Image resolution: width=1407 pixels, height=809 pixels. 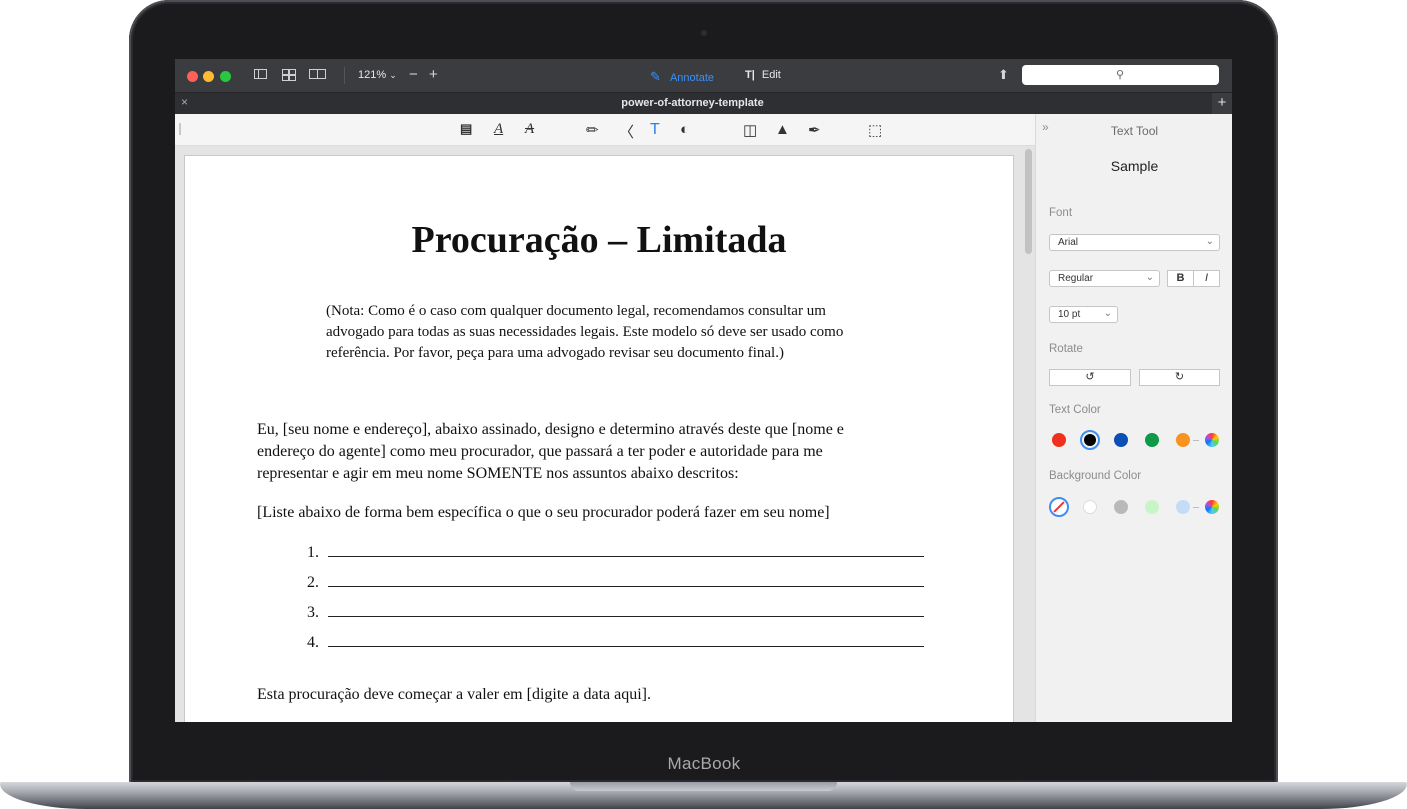 I want to click on background-color-label: Background Color, so click(x=1095, y=476).